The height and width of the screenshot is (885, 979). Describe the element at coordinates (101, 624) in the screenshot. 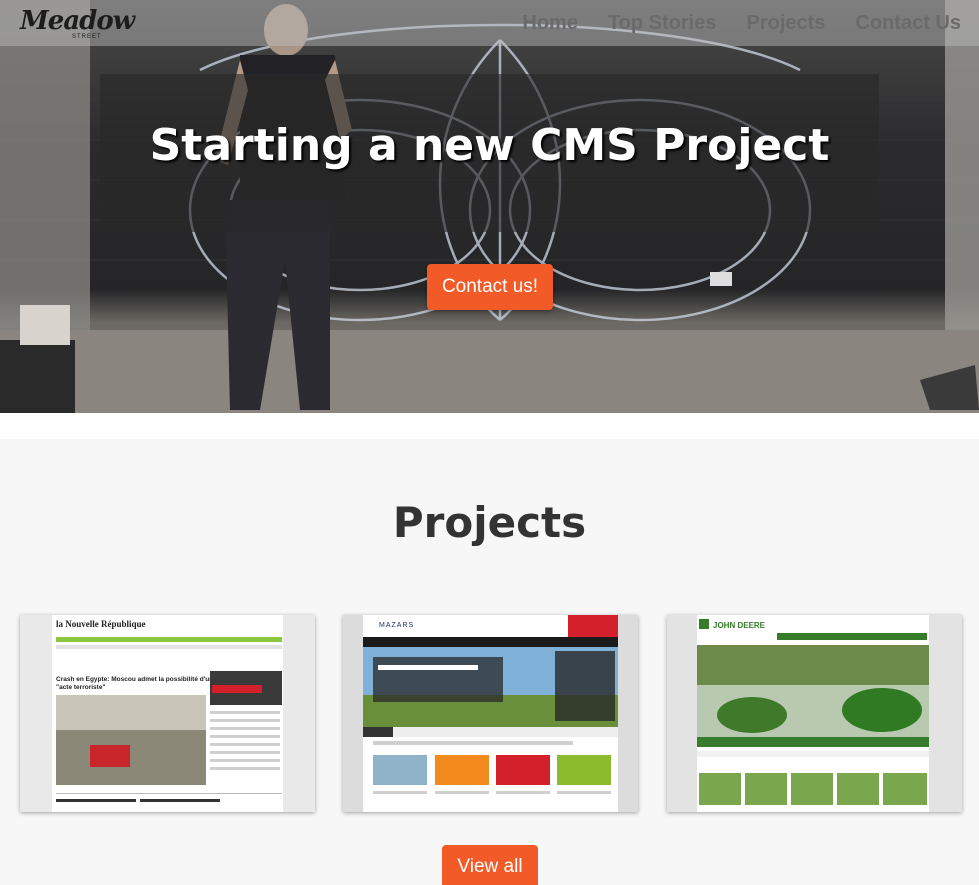

I see `card-1-brand: la Nouvelle République` at that location.